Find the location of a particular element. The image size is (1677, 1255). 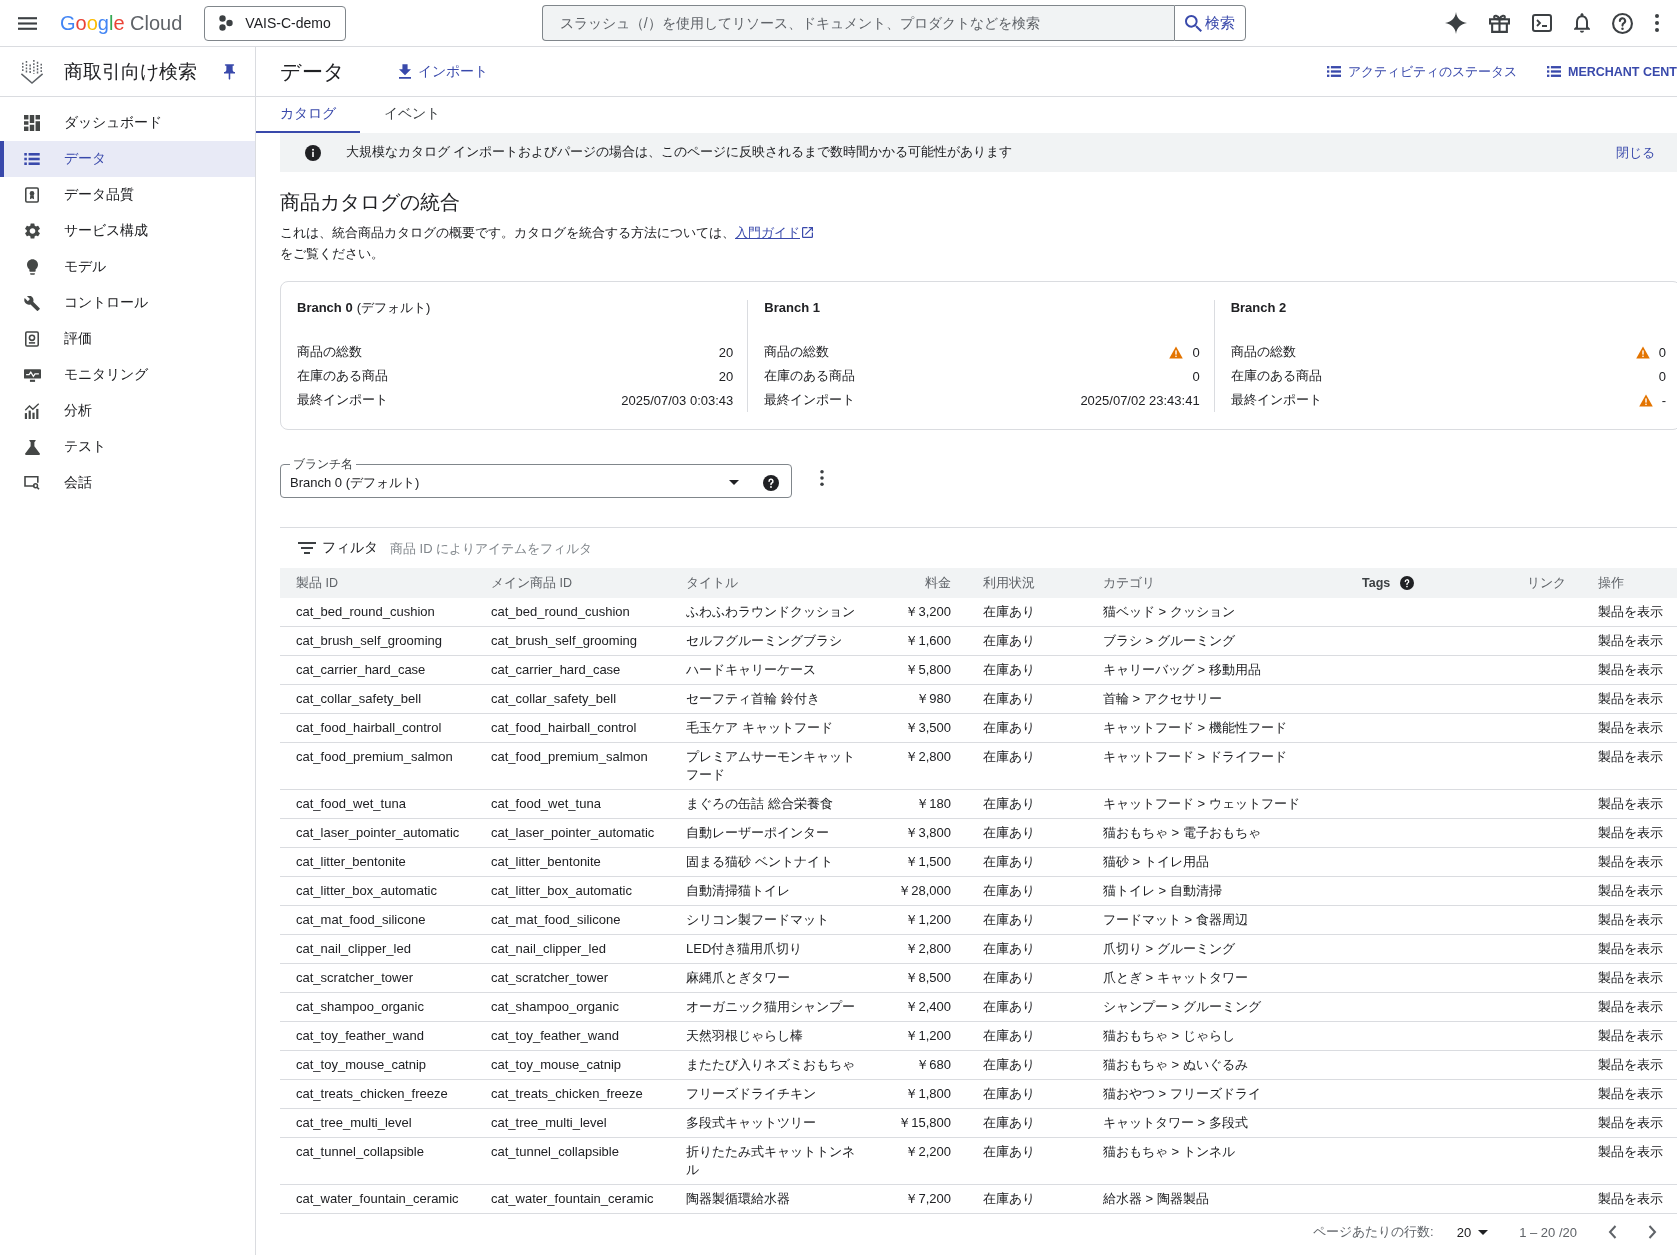

nav-item: コントロール is located at coordinates (127, 303).